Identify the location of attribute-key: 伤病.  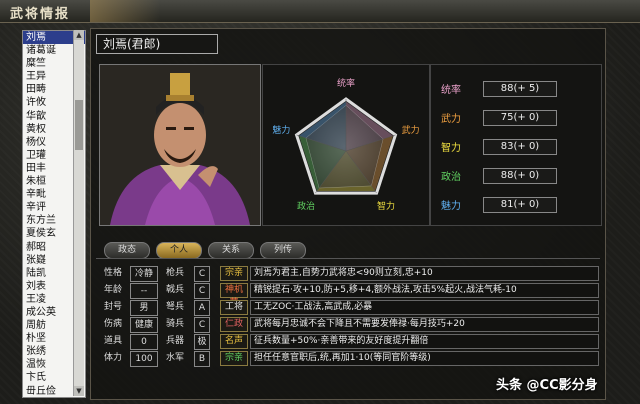
(113, 324).